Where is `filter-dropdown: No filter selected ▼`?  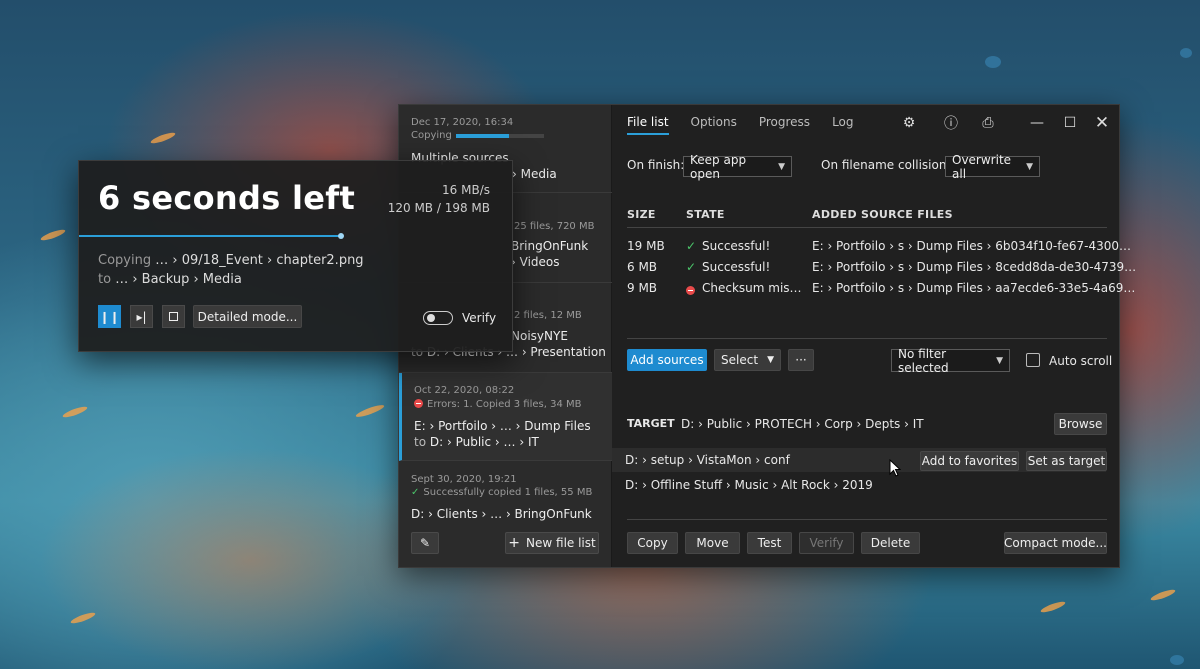 filter-dropdown: No filter selected ▼ is located at coordinates (950, 360).